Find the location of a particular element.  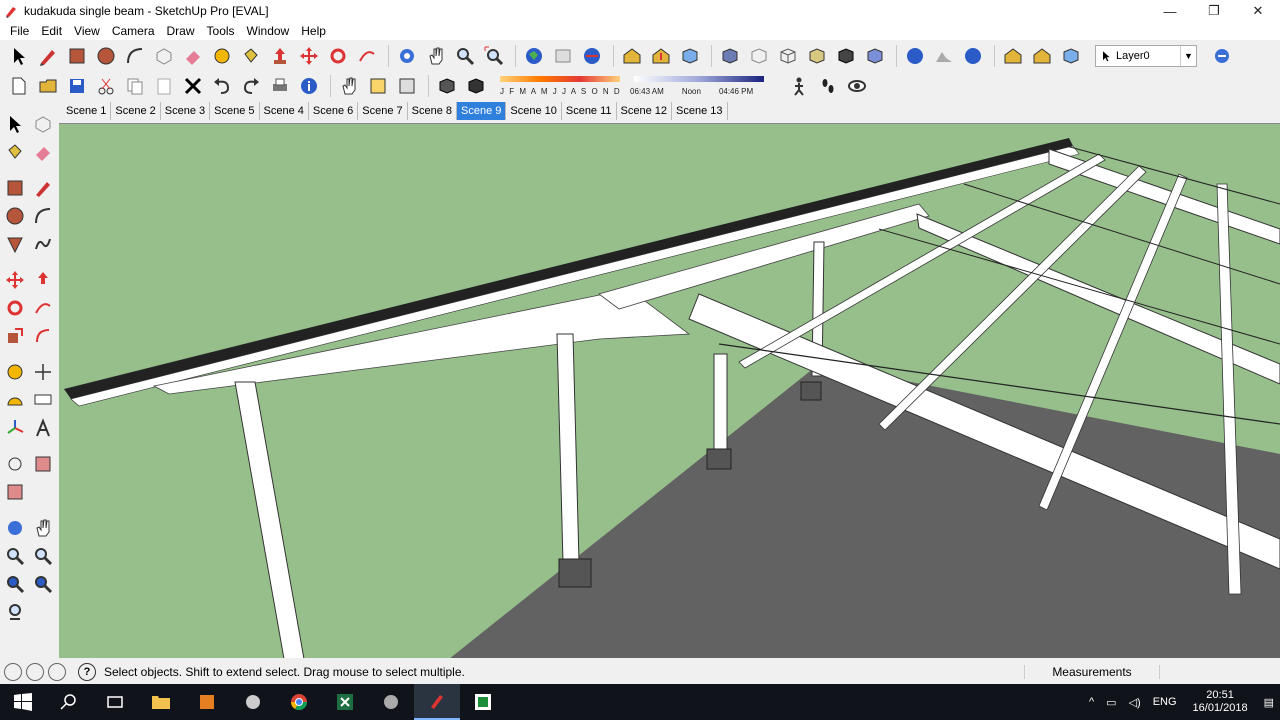

line-tool-button is located at coordinates (43, 188).